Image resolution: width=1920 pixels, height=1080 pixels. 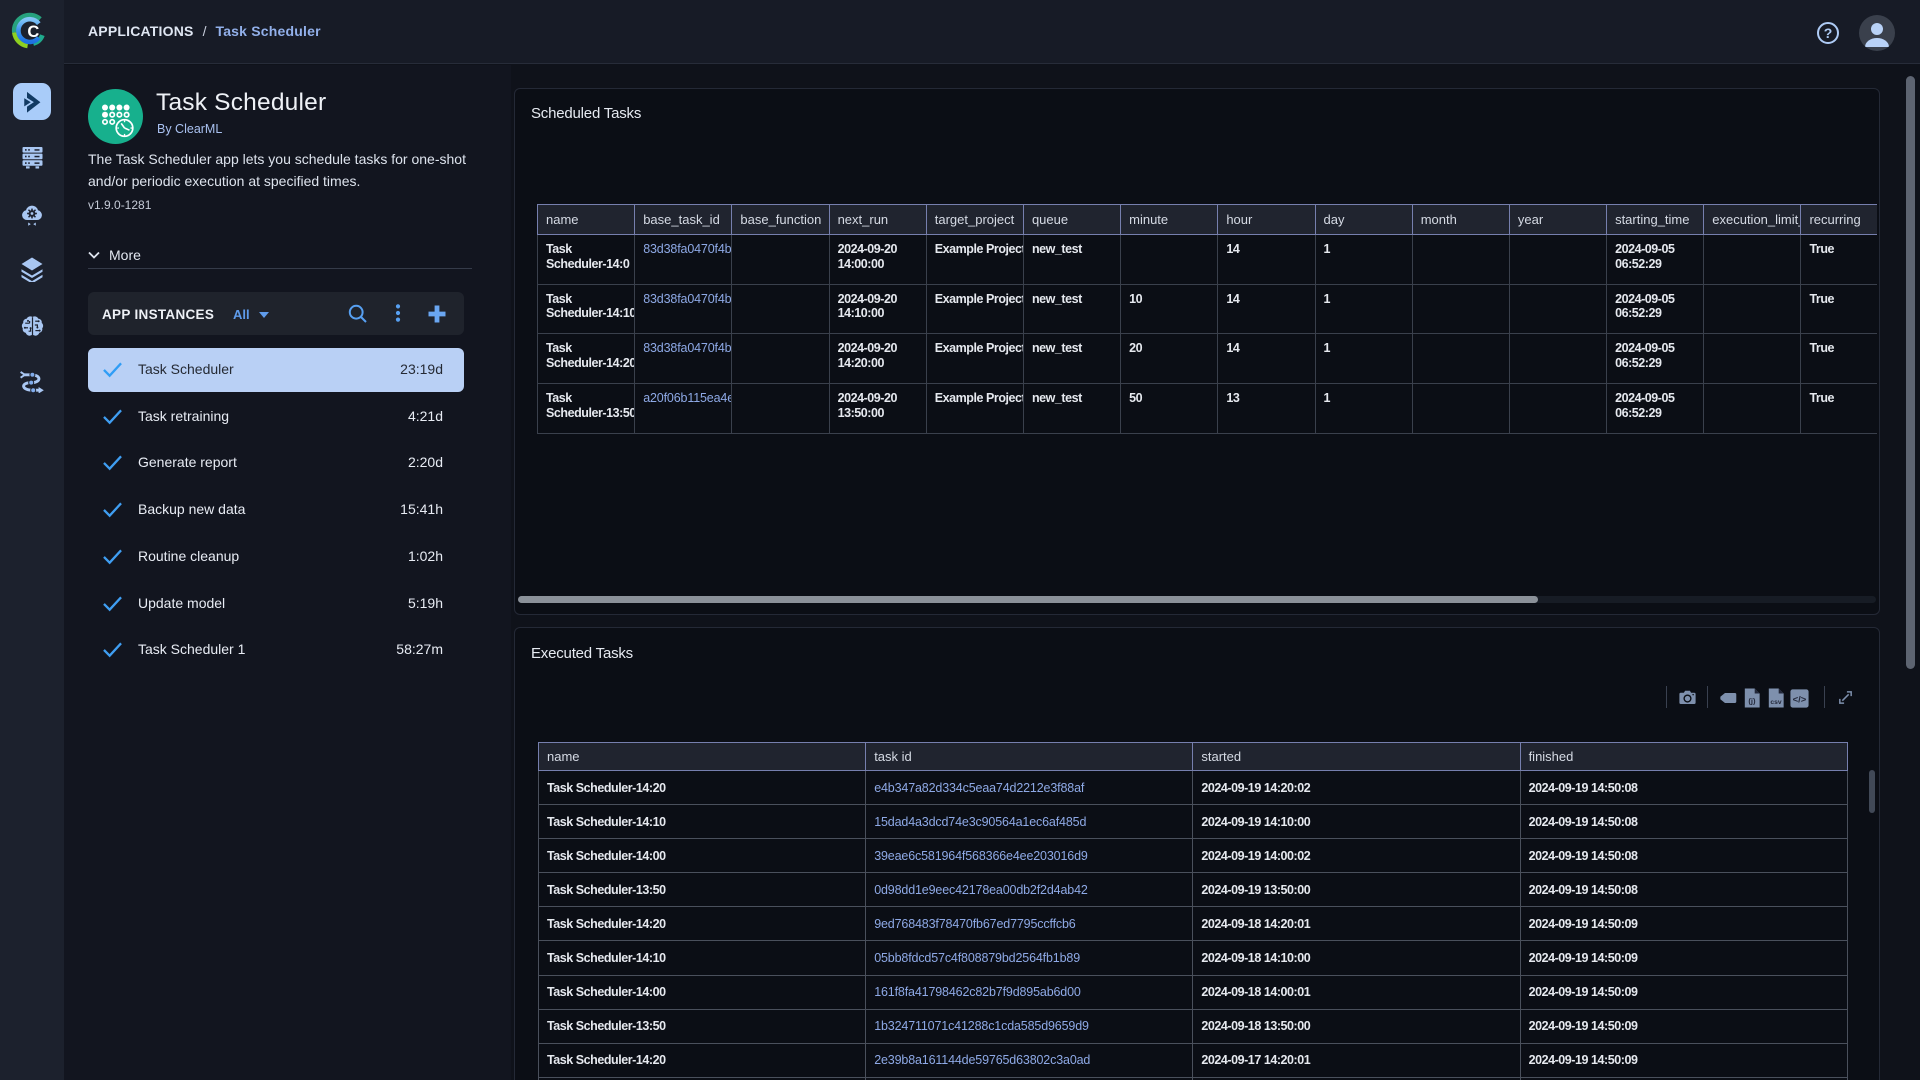 I want to click on svg-text: (j), so click(x=1752, y=700).